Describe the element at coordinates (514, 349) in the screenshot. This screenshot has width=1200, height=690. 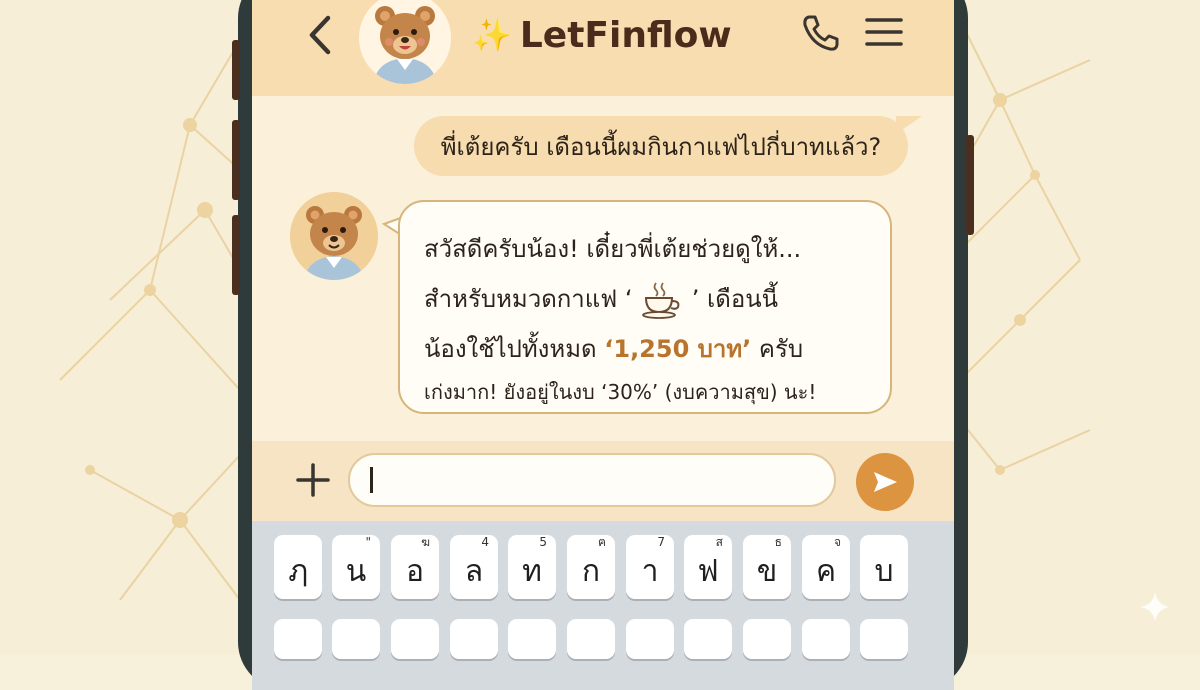
I see `message-line-3a: น้องใช้ไปทั้งหมด` at that location.